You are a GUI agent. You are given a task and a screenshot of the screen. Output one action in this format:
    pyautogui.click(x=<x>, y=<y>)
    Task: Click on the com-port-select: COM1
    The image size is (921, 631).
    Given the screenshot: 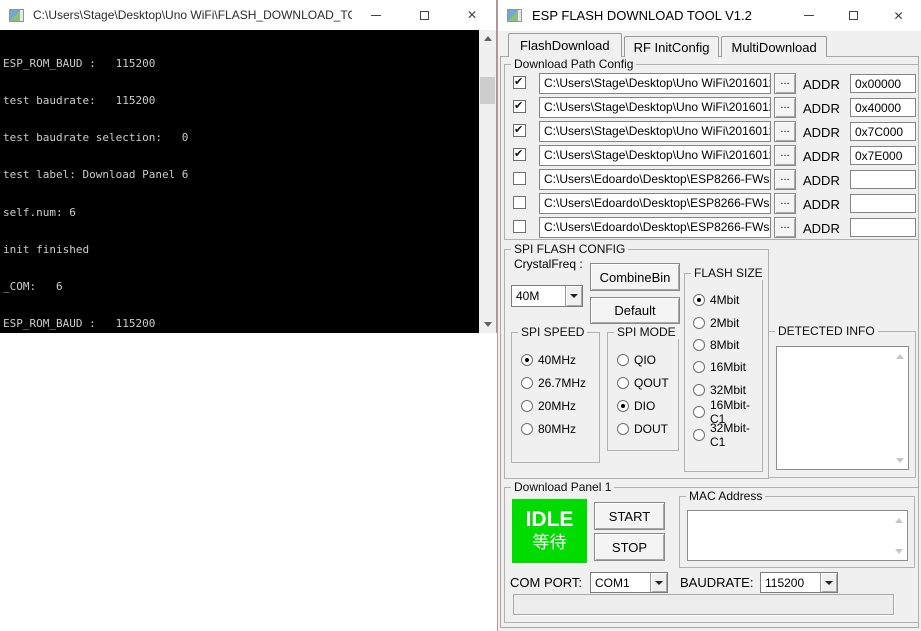 What is the action you would take?
    pyautogui.click(x=629, y=582)
    